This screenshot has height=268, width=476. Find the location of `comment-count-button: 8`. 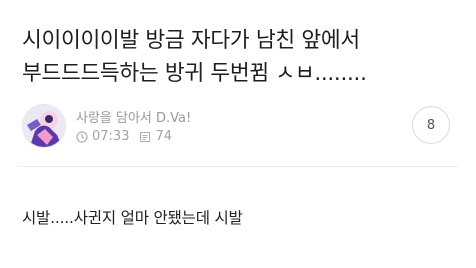

comment-count-button: 8 is located at coordinates (431, 125).